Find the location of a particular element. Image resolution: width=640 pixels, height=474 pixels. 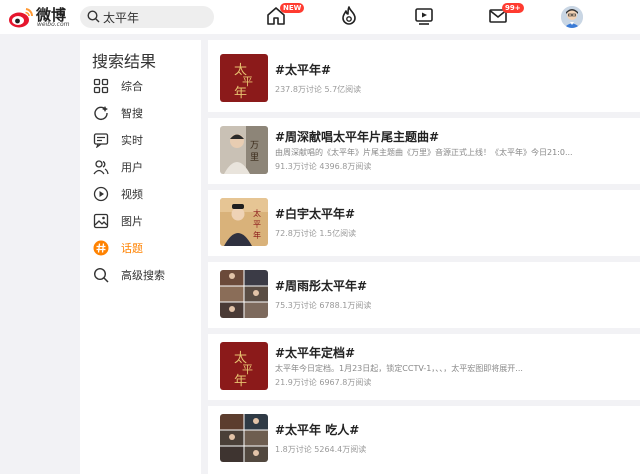

nav-hot is located at coordinates (349, 18).